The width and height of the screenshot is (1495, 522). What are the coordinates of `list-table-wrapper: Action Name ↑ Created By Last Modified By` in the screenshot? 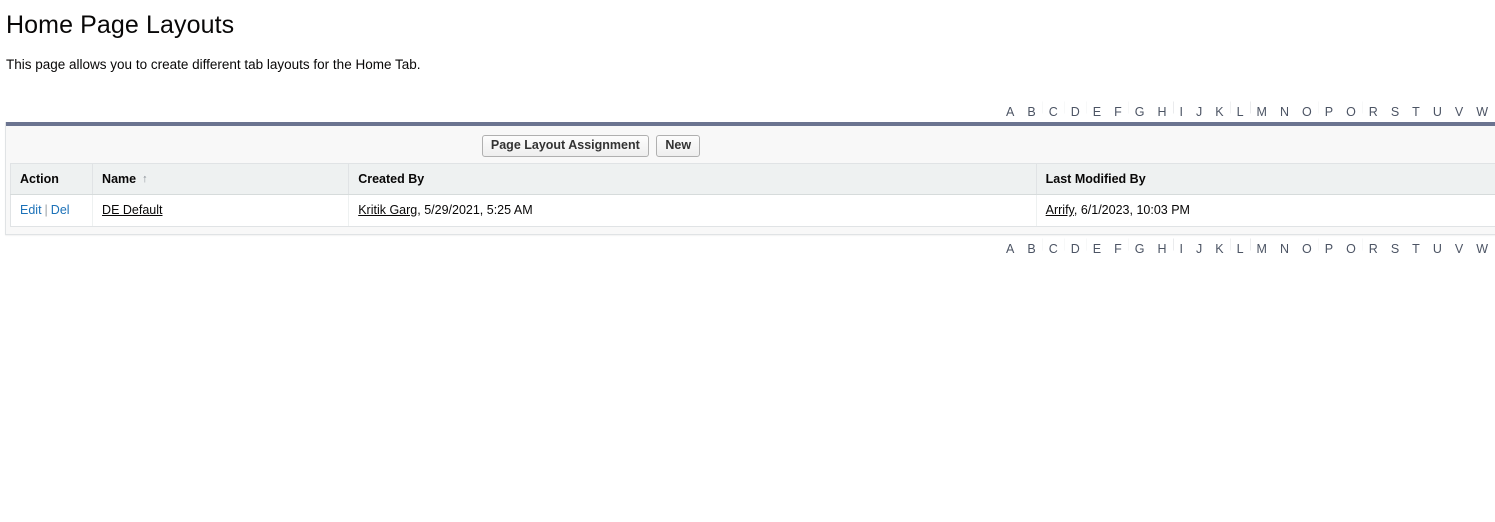 It's located at (750, 198).